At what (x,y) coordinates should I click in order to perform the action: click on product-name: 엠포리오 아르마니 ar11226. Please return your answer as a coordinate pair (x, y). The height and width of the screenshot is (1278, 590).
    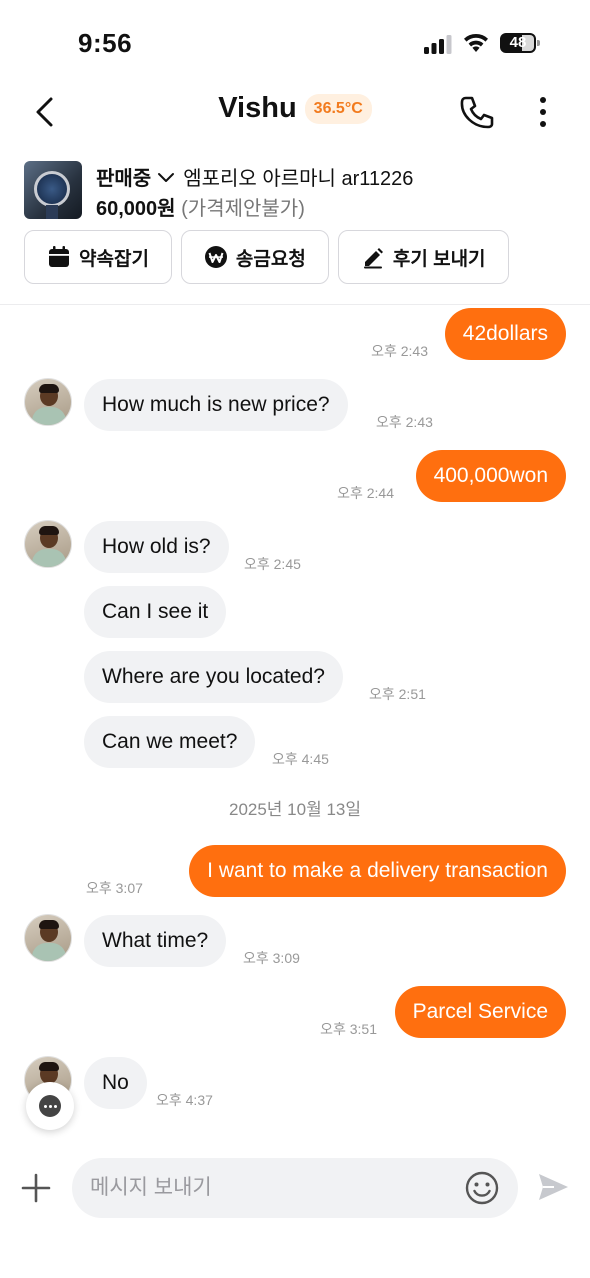
    Looking at the image, I should click on (298, 179).